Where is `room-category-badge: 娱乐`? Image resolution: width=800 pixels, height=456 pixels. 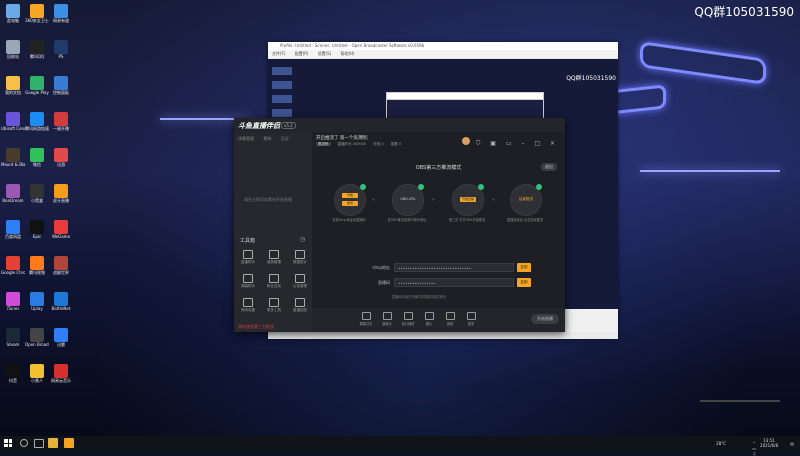
room-category-badge: 娱乐 is located at coordinates (362, 137).